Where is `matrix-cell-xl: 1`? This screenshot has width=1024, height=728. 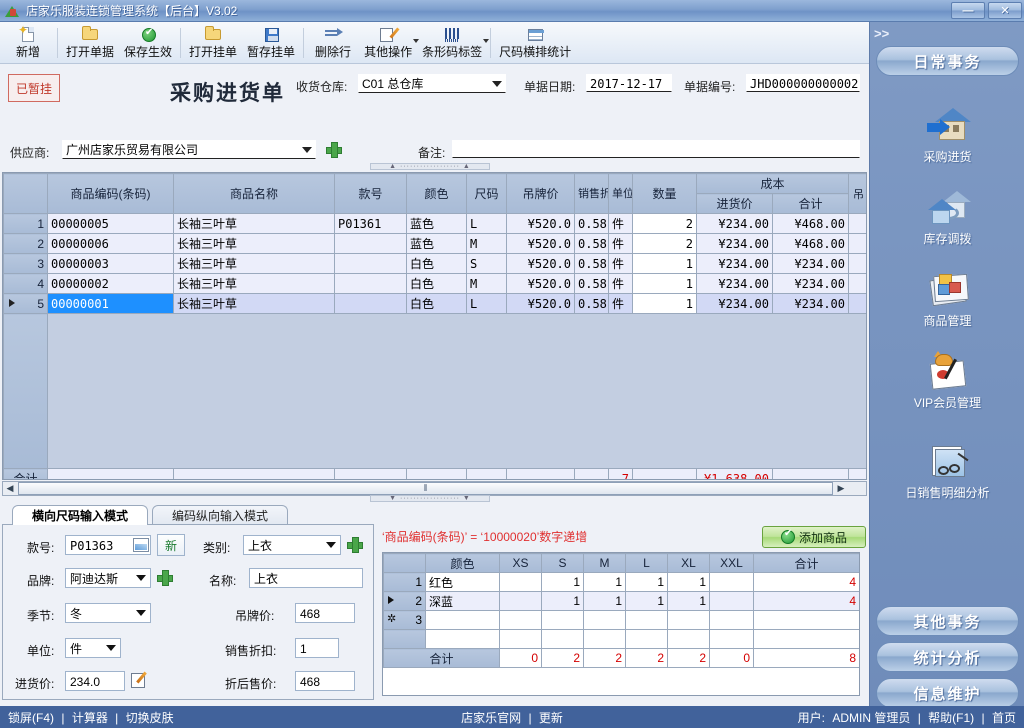 matrix-cell-xl: 1 is located at coordinates (688, 582).